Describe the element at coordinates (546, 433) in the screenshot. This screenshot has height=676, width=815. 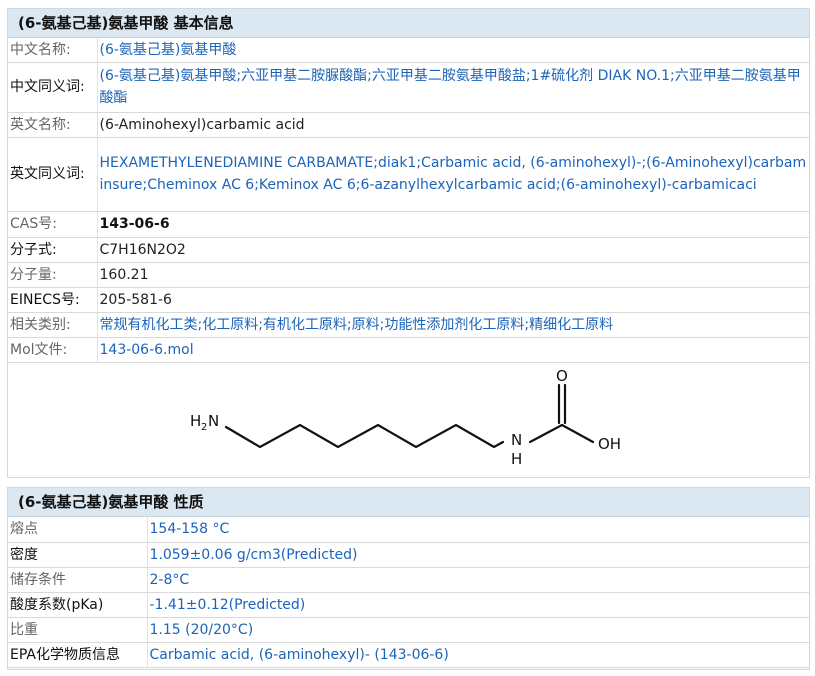
I see `n-c-bond` at that location.